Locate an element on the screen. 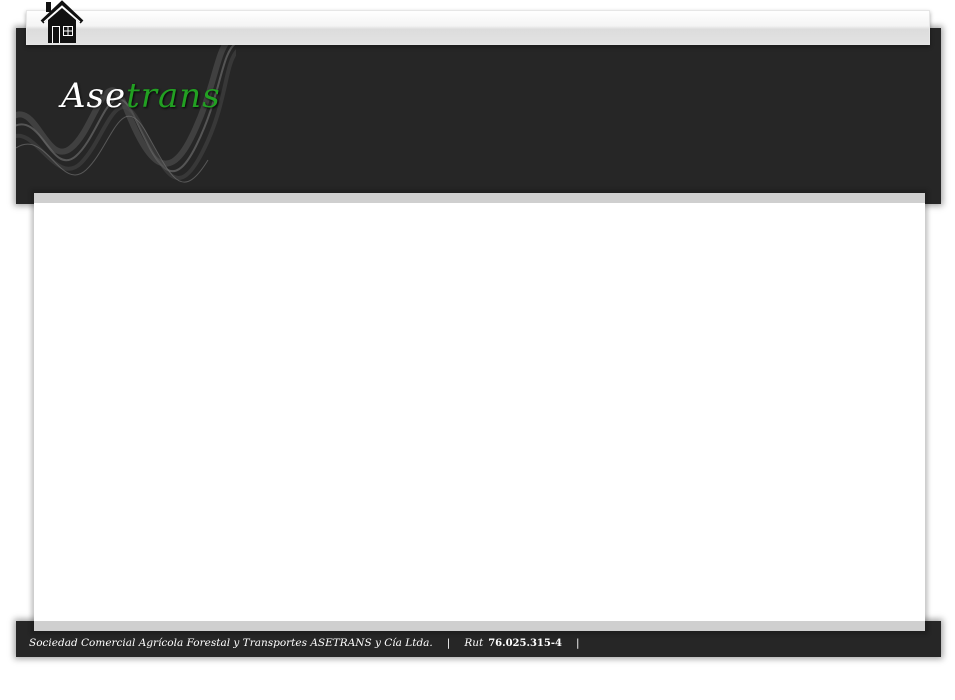 The width and height of the screenshot is (955, 700). top-nav-bar is located at coordinates (478, 27).